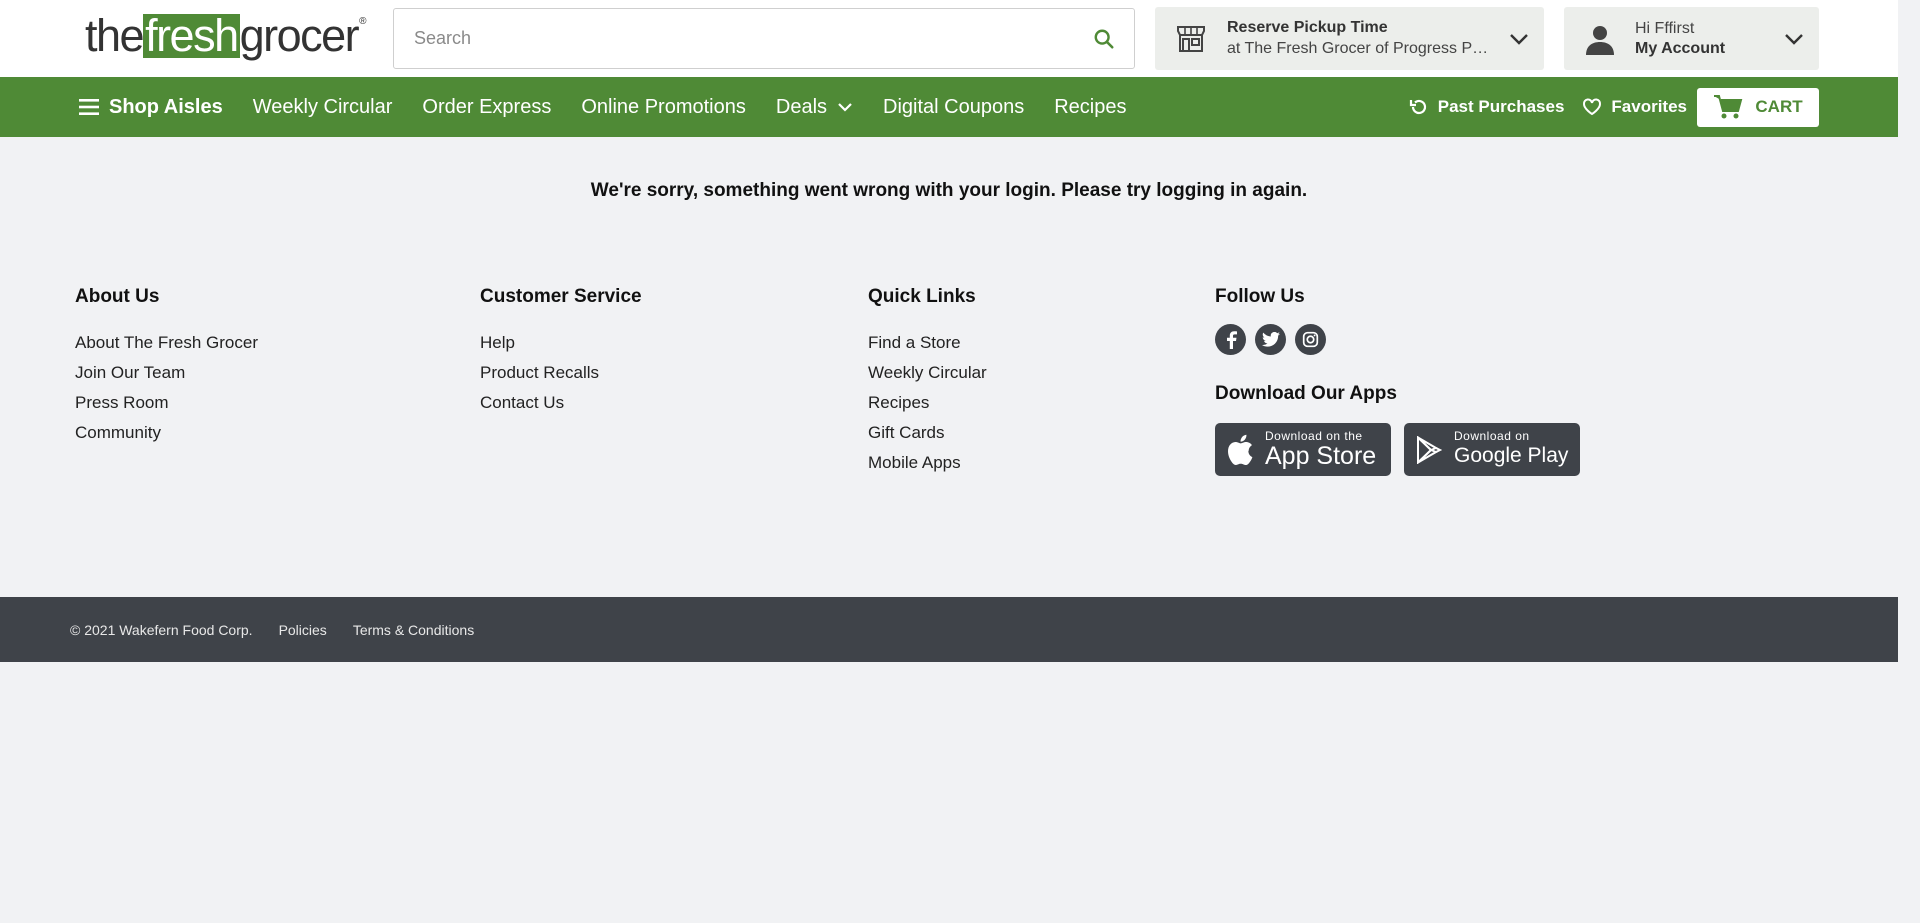 The image size is (1920, 923). Describe the element at coordinates (363, 21) in the screenshot. I see `logo-registered-mark: ®` at that location.